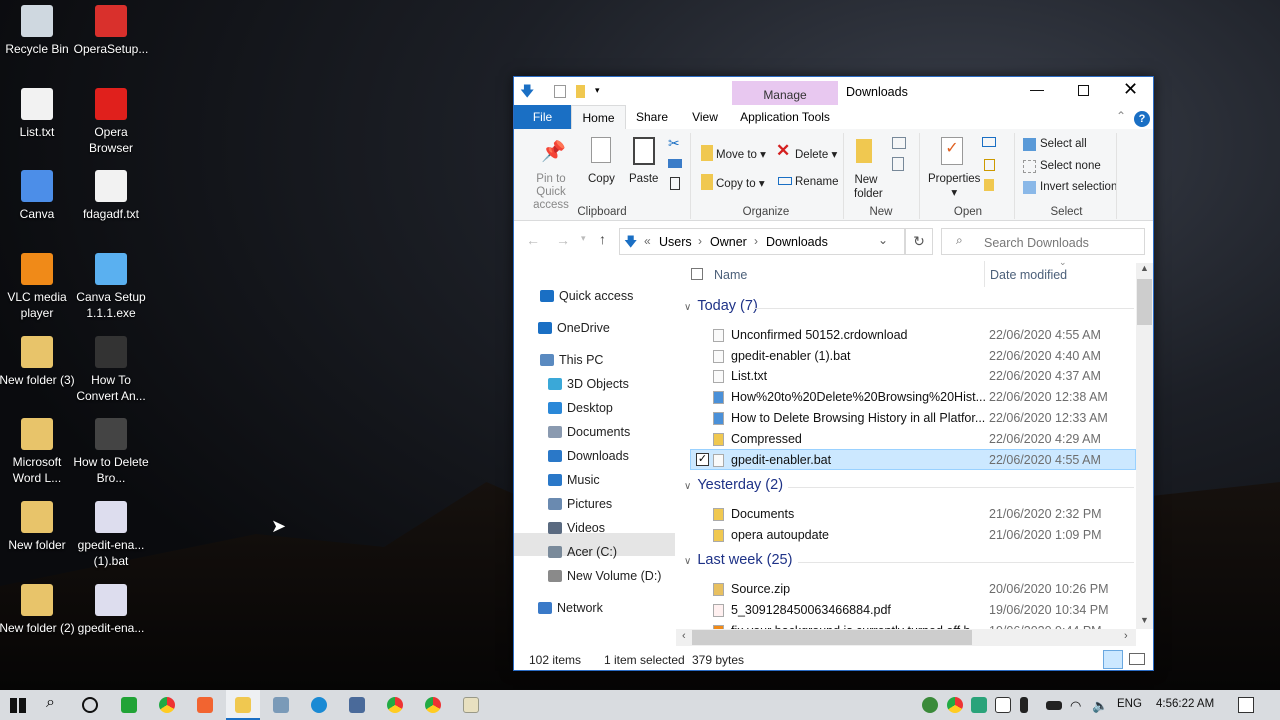 Image resolution: width=1280 pixels, height=720 pixels. Describe the element at coordinates (1024, 705) in the screenshot. I see `microphone-icon` at that location.